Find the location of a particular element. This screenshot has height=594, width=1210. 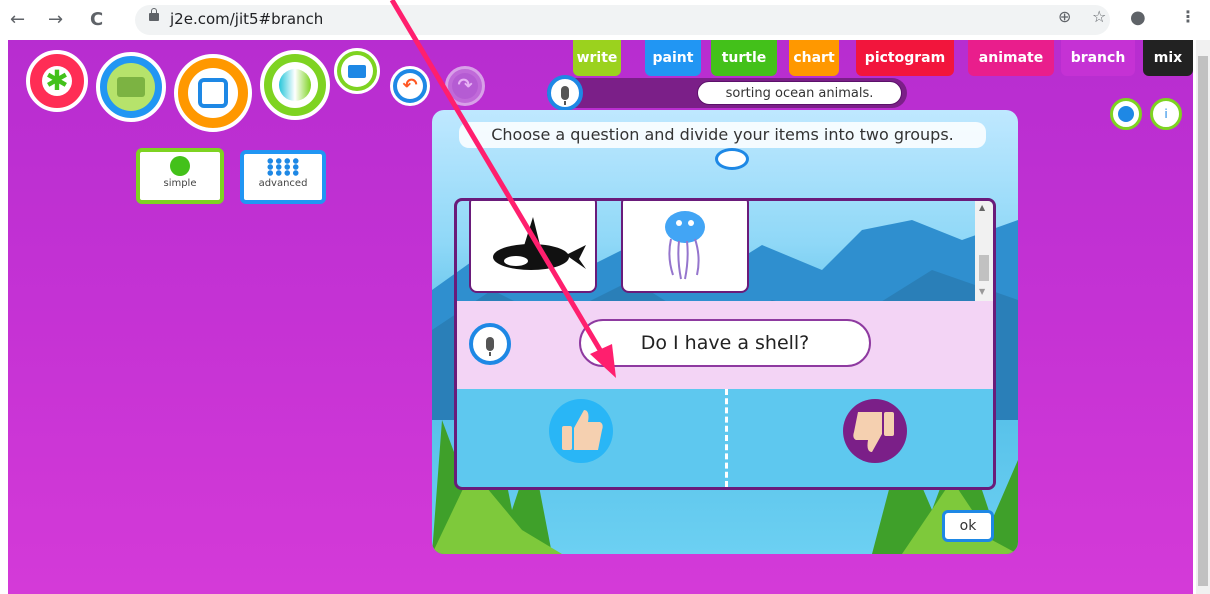

undo-button: ↶ is located at coordinates (410, 86).